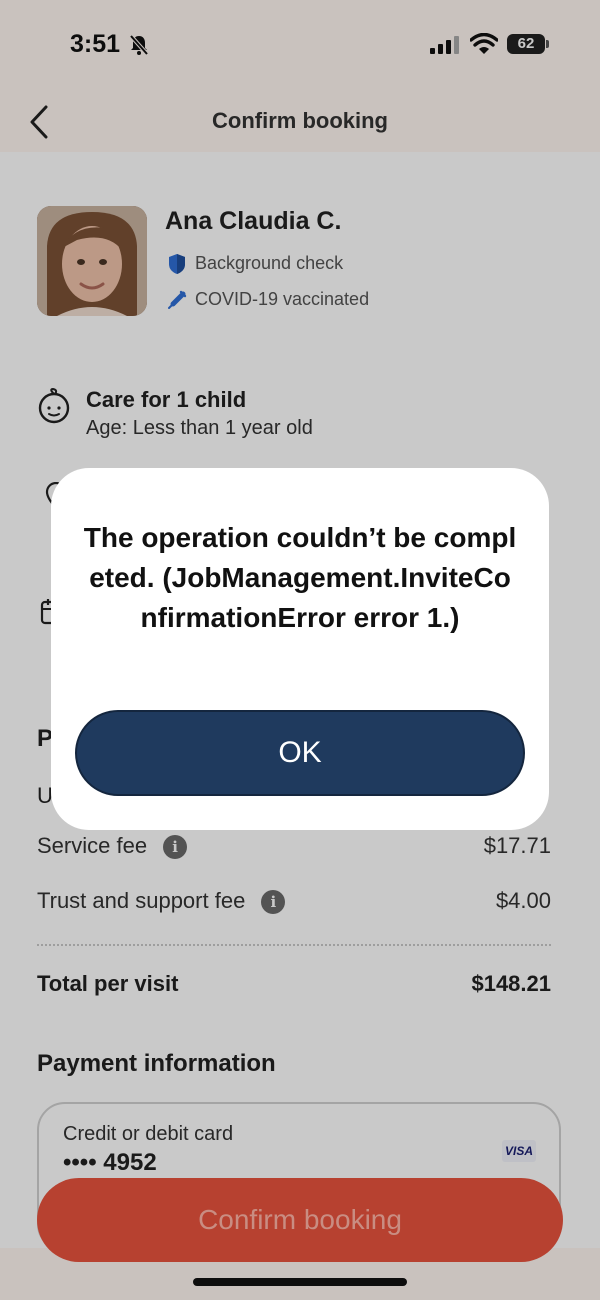  Describe the element at coordinates (300, 753) in the screenshot. I see `alert-ok-button: OK` at that location.